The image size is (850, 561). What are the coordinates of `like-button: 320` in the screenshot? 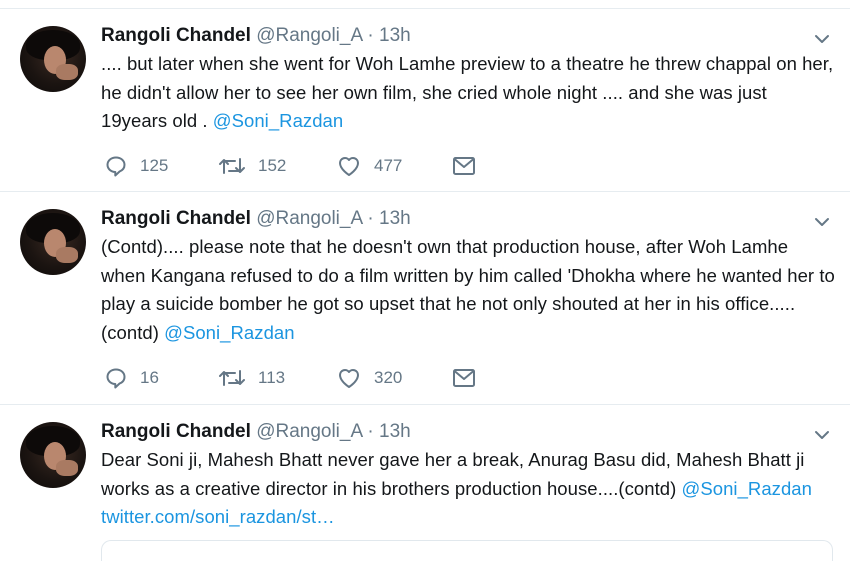 It's located at (369, 378).